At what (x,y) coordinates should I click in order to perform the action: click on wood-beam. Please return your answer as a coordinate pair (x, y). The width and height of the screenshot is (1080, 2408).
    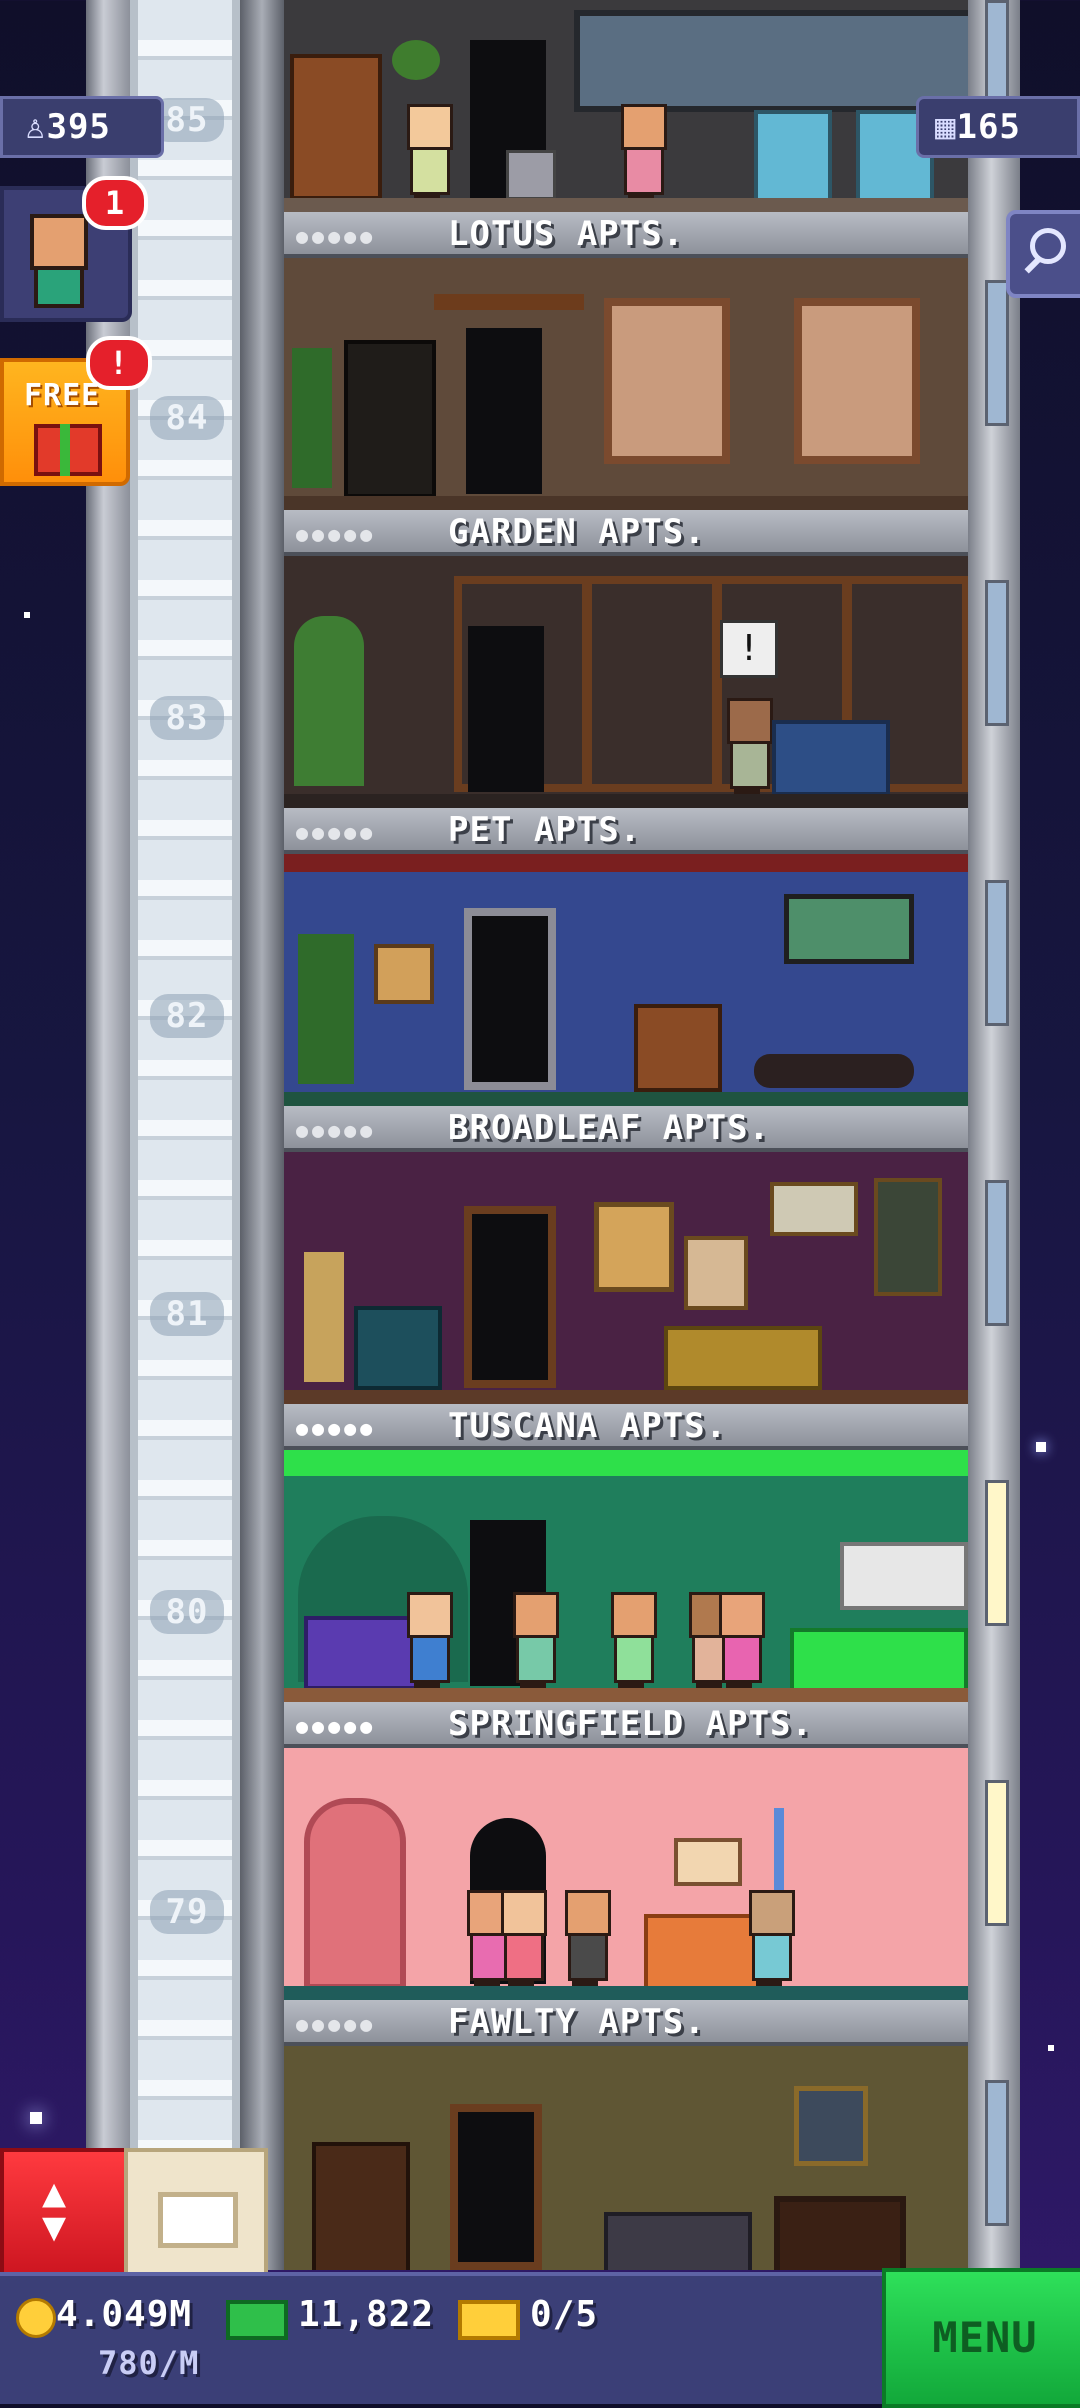
    Looking at the image, I should click on (509, 302).